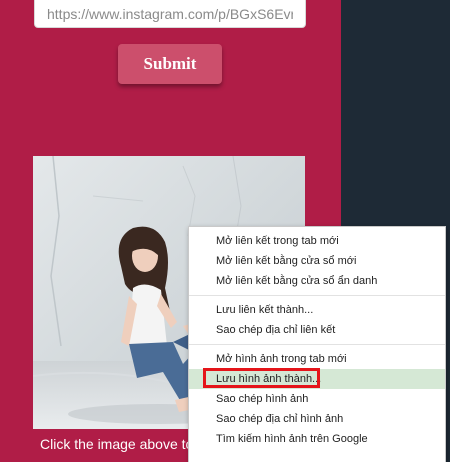 Image resolution: width=450 pixels, height=462 pixels. What do you see at coordinates (317, 241) in the screenshot?
I see `menu-item-open-link-new-tab: Mở liên kết trong tab mới` at bounding box center [317, 241].